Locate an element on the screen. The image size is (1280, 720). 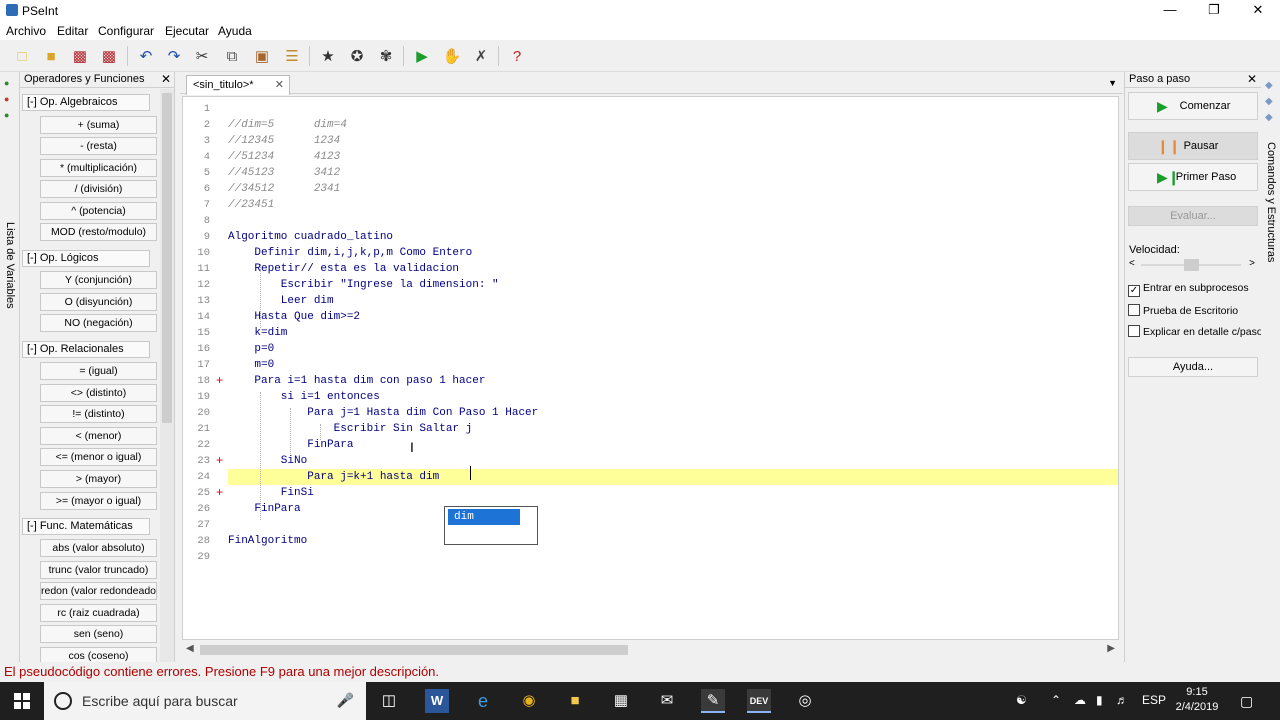
operator-button: <> (distinto) is located at coordinates (98, 393).